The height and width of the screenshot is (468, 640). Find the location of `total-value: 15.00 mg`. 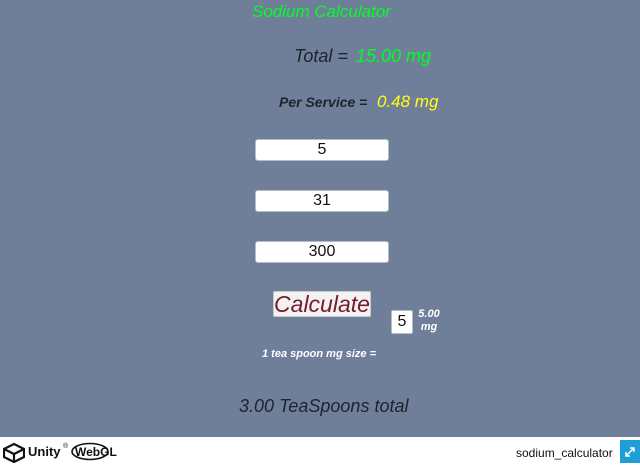

total-value: 15.00 mg is located at coordinates (394, 56).